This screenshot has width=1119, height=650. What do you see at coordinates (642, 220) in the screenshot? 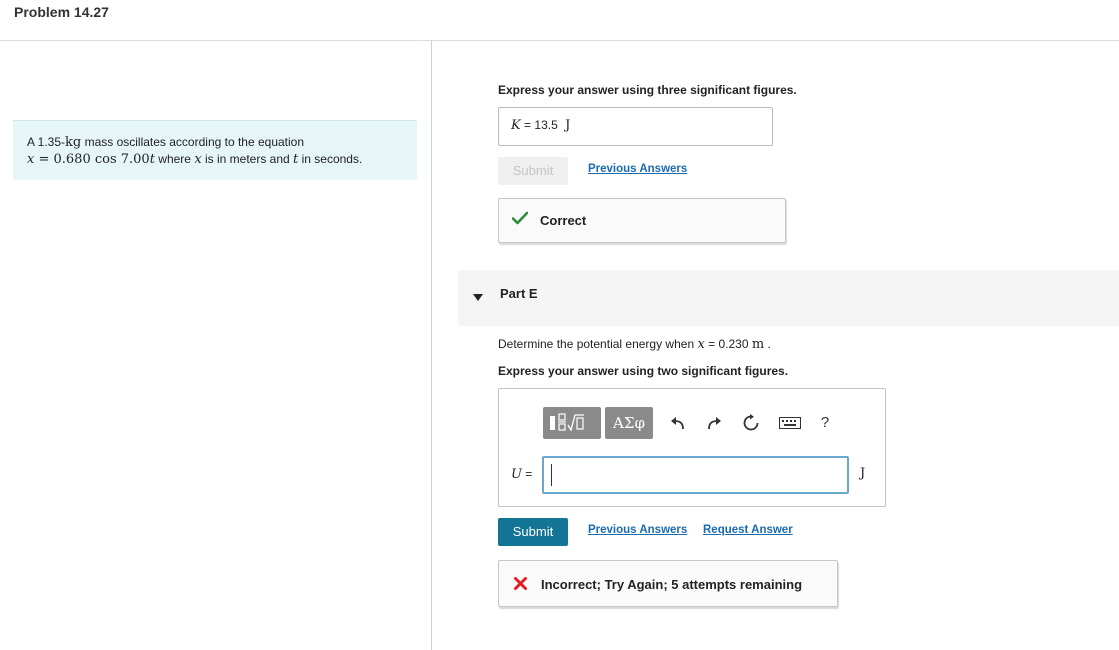
I see `part-d-feedback-correct: Correct` at bounding box center [642, 220].